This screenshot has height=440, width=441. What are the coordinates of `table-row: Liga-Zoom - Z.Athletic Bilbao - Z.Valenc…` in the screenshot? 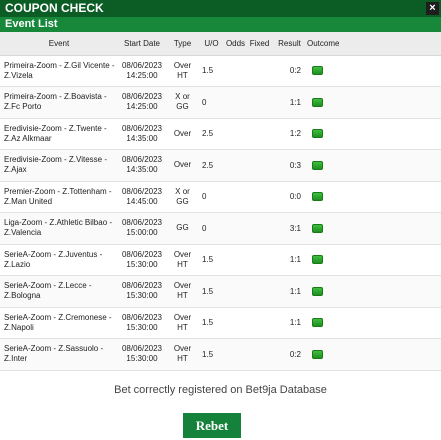 It's located at (220, 228).